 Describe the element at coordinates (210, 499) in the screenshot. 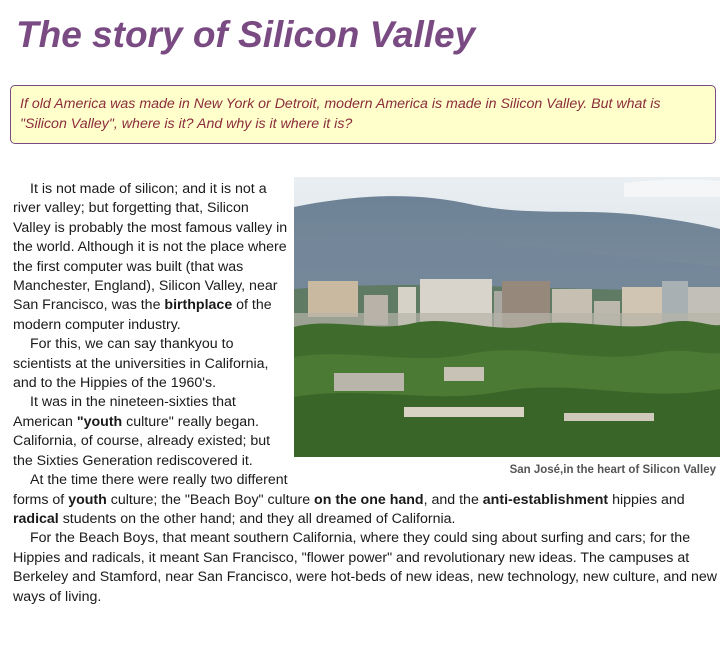

I see `paragraph-4-text-b: culture; the "Beach Boy" culture` at that location.